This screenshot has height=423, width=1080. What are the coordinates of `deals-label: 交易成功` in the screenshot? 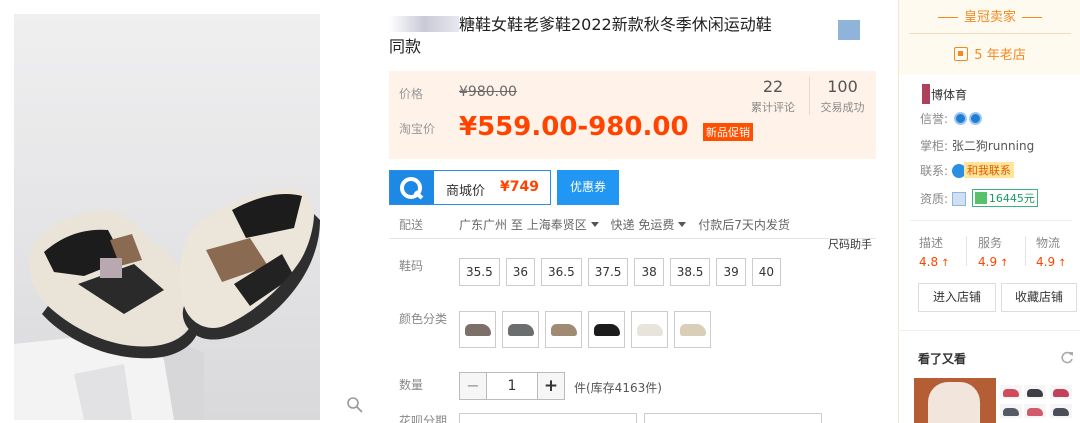 It's located at (842, 107).